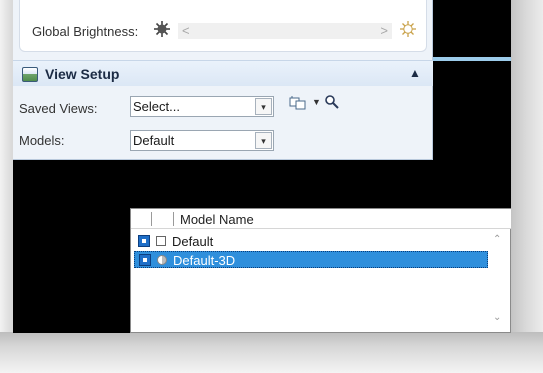 This screenshot has height=373, width=543. What do you see at coordinates (471, 59) in the screenshot?
I see `view-highlight-line` at bounding box center [471, 59].